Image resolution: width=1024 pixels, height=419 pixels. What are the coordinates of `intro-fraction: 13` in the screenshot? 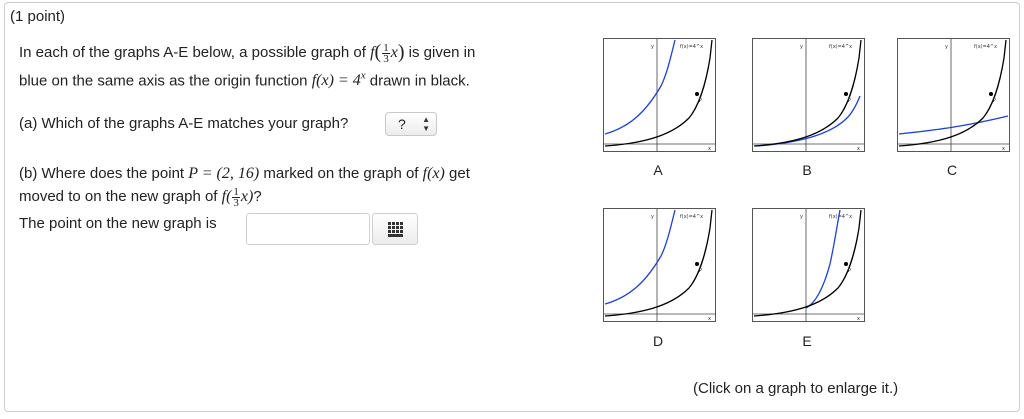 It's located at (386, 53).